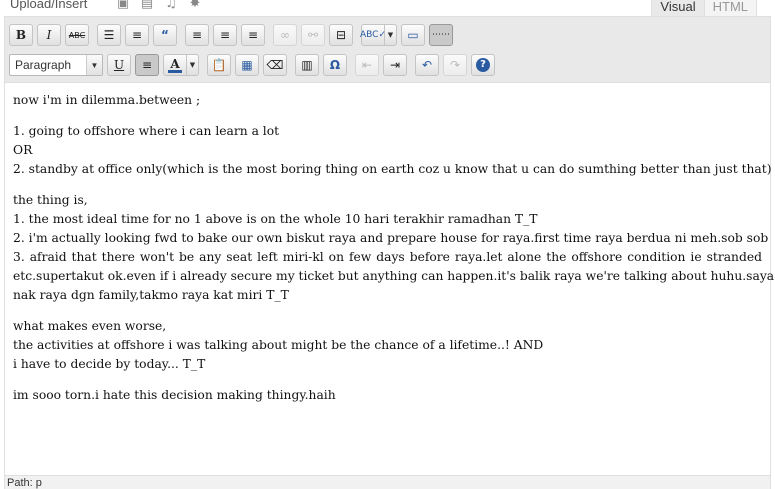 The width and height of the screenshot is (775, 489). I want to click on link-icon: ∞, so click(285, 35).